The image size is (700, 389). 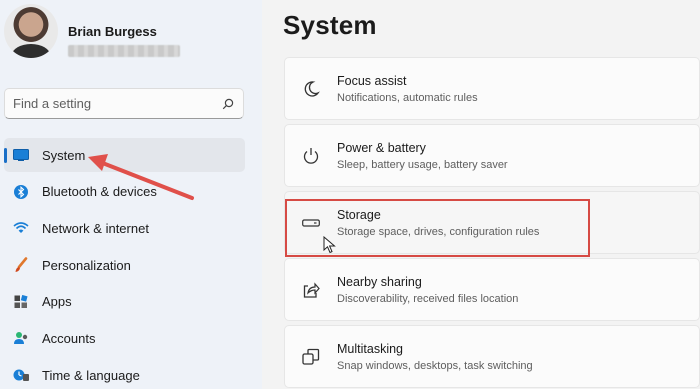 I want to click on user-profile: Brian Burgess, so click(x=92, y=39).